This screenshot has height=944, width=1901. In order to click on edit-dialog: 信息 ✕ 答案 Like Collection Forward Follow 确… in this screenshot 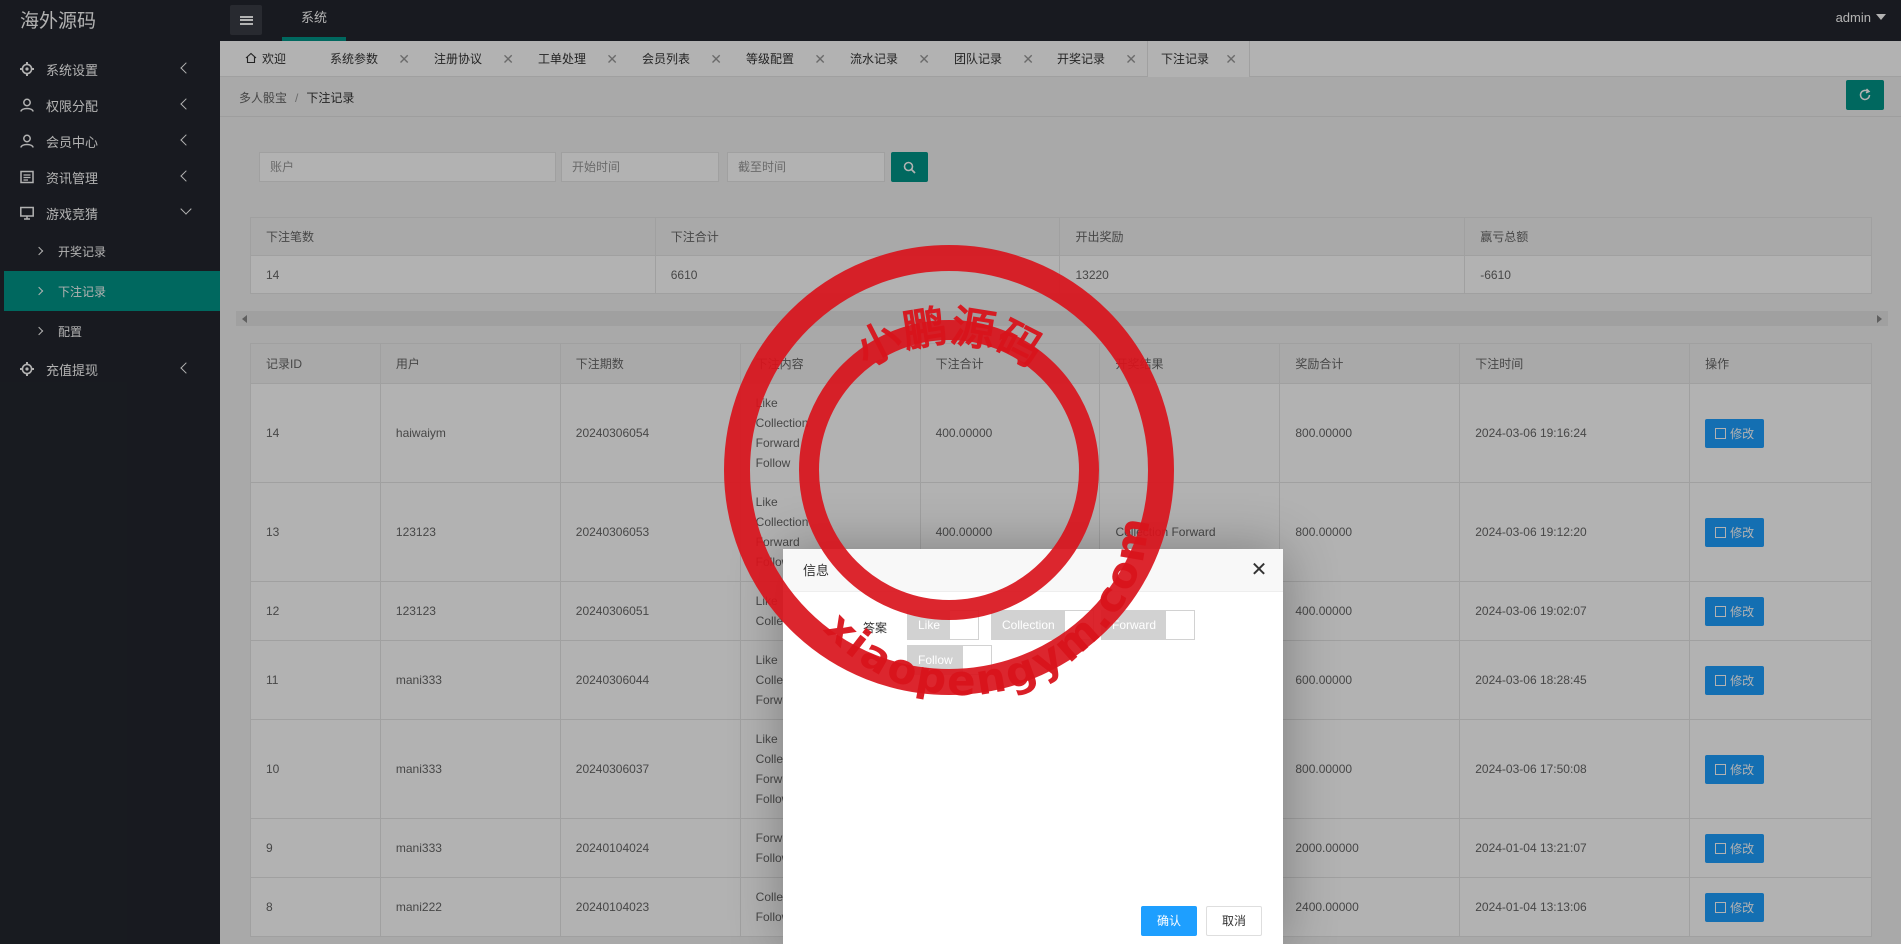, I will do `click(1033, 746)`.